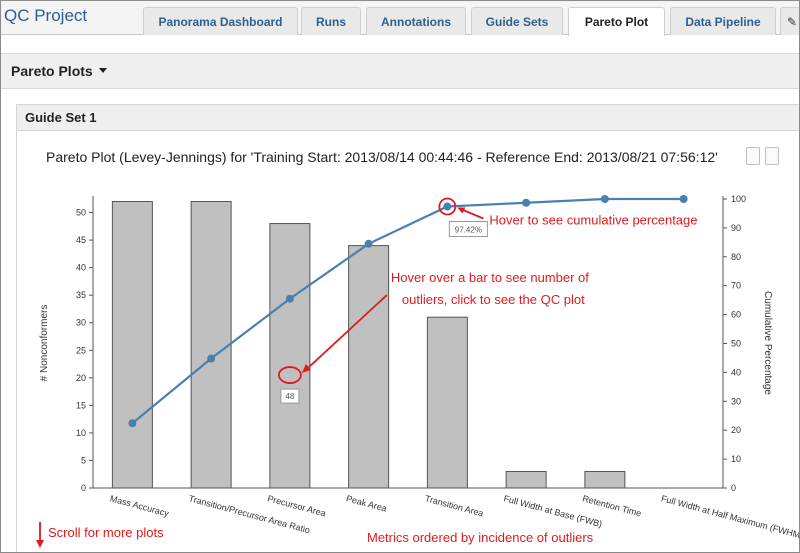 The width and height of the screenshot is (800, 553). I want to click on y2-tick-label: 10, so click(736, 459).